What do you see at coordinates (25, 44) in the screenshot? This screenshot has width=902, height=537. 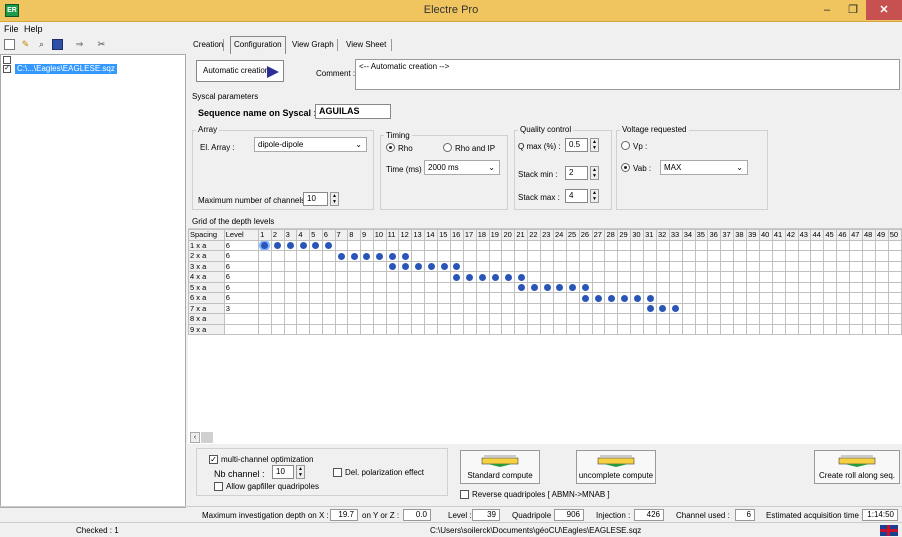 I see `open-folder-icon: ✎` at bounding box center [25, 44].